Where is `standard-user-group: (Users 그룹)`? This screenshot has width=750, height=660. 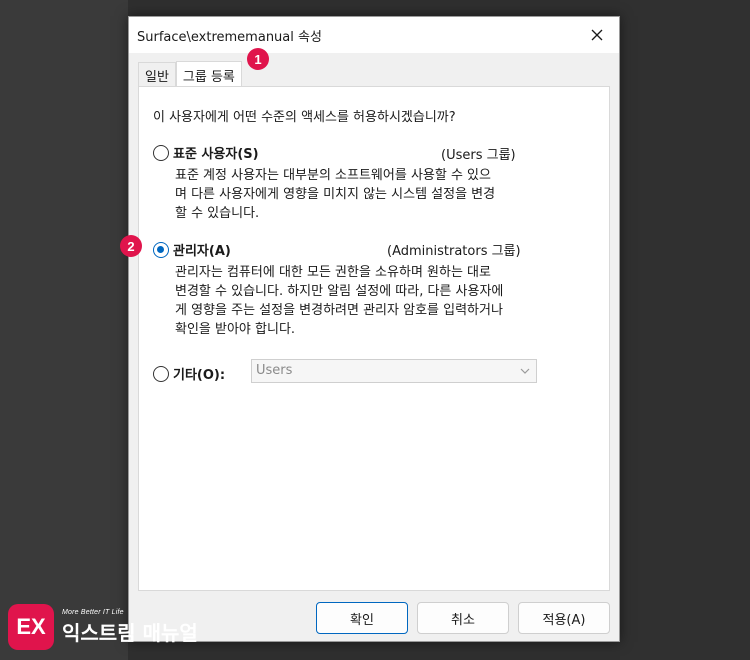
standard-user-group: (Users 그룹) is located at coordinates (478, 155).